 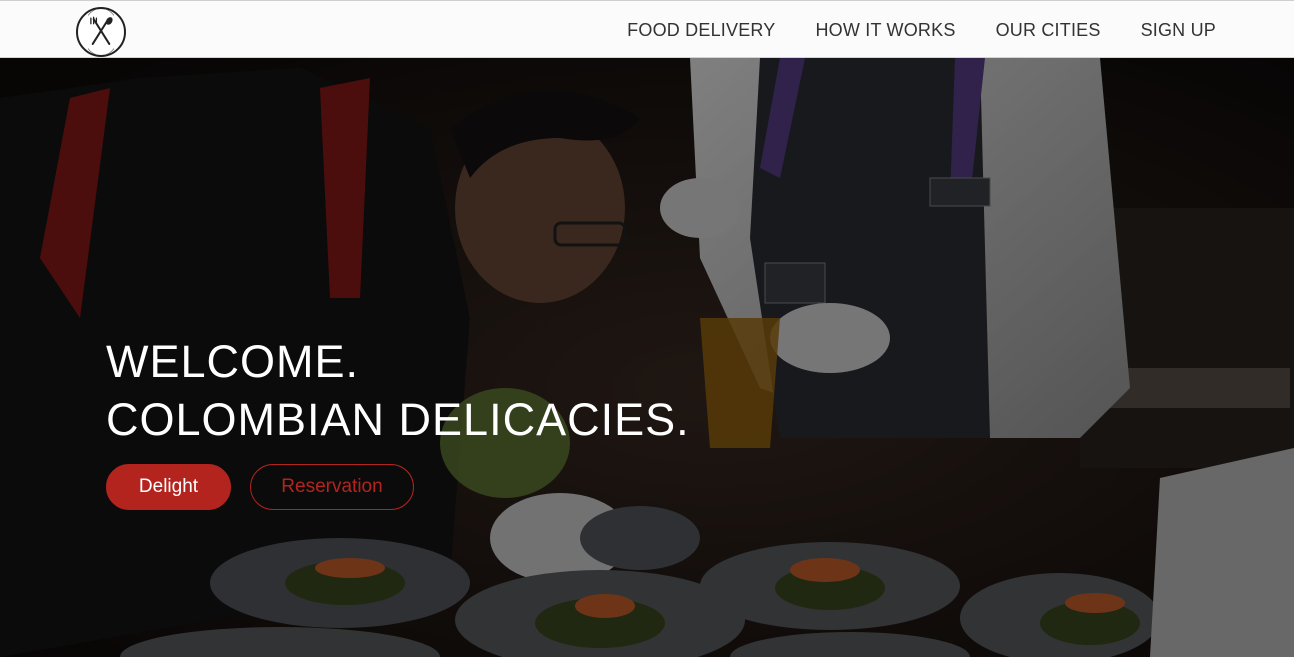 I want to click on hero-headline: WELCOME. COLOMBIAN DELICACIES., so click(x=398, y=391).